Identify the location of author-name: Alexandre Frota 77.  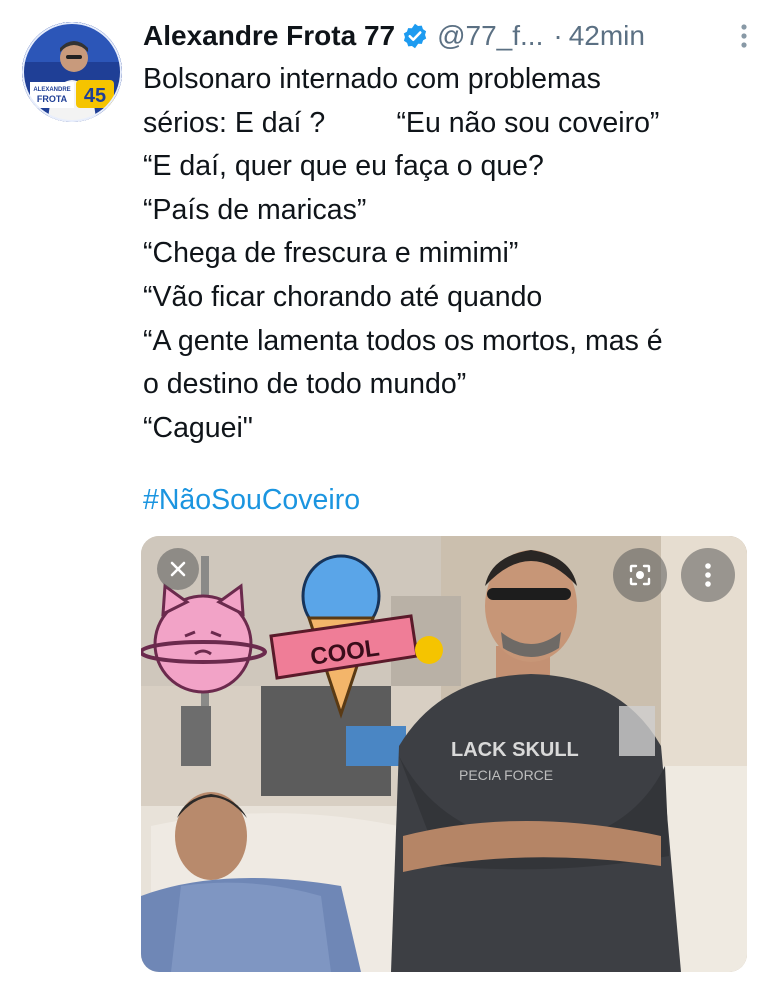
(269, 36).